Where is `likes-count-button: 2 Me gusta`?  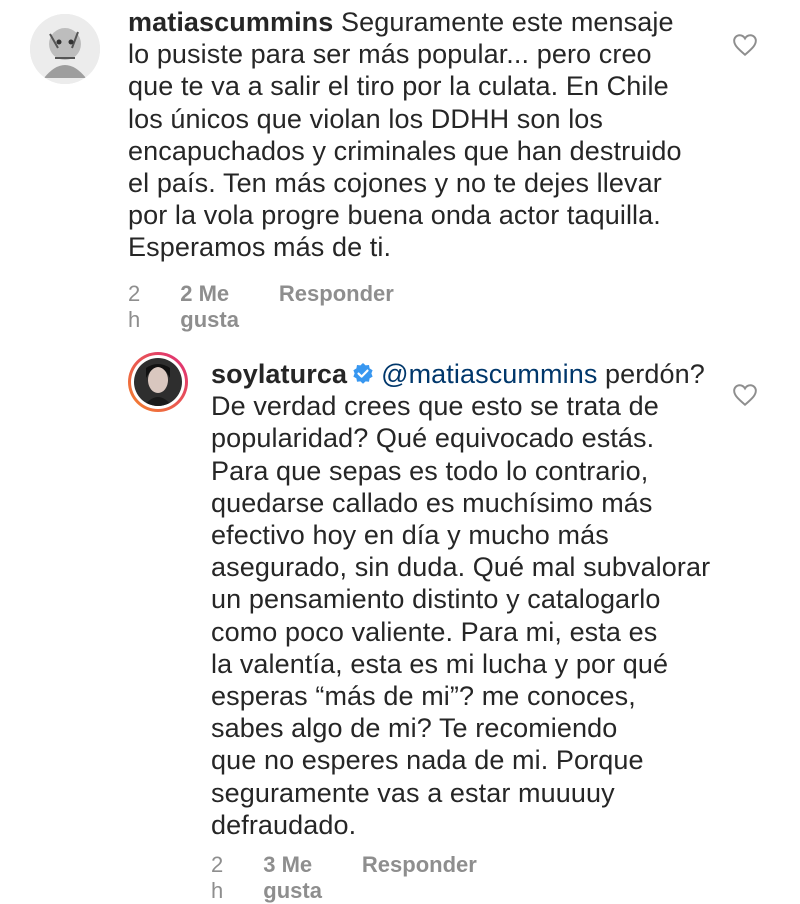
likes-count-button: 2 Me gusta is located at coordinates (209, 307).